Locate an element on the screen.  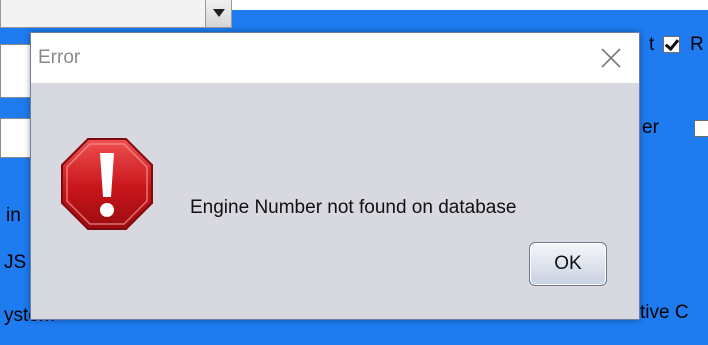
close-button is located at coordinates (611, 58).